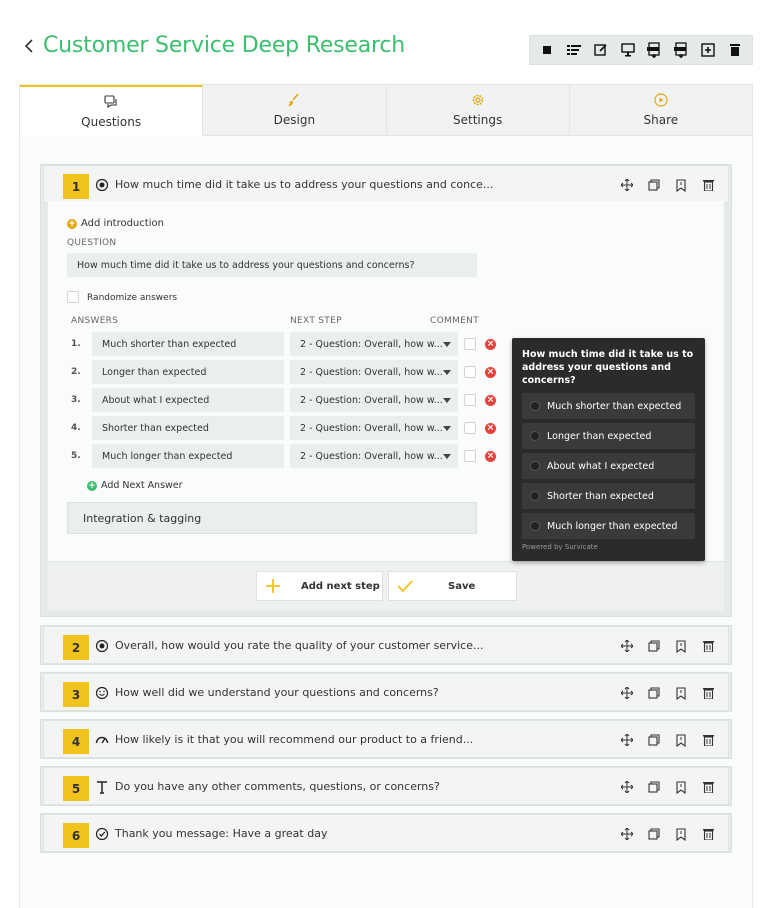  Describe the element at coordinates (667, 646) in the screenshot. I see `question-actions` at that location.